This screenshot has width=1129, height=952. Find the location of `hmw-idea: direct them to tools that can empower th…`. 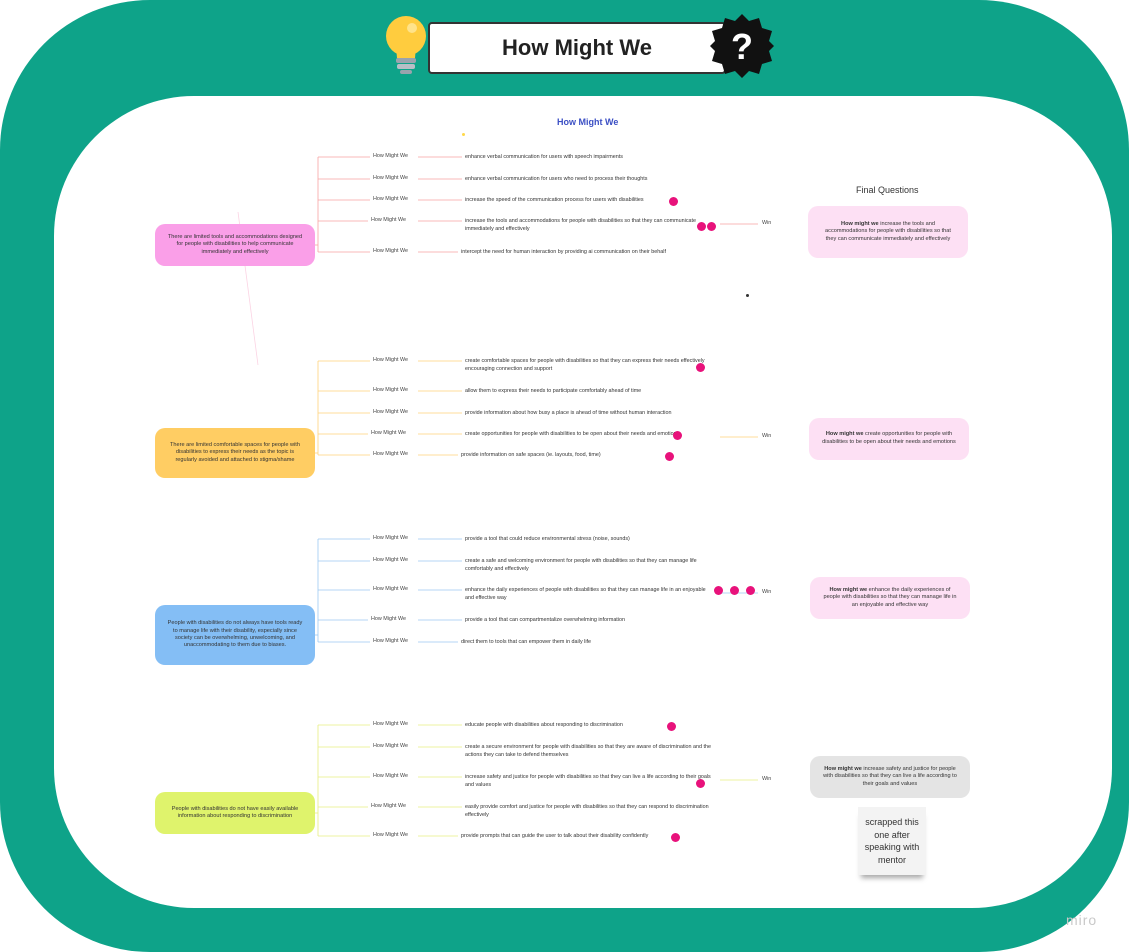

hmw-idea: direct them to tools that can empower th… is located at coordinates (588, 642).